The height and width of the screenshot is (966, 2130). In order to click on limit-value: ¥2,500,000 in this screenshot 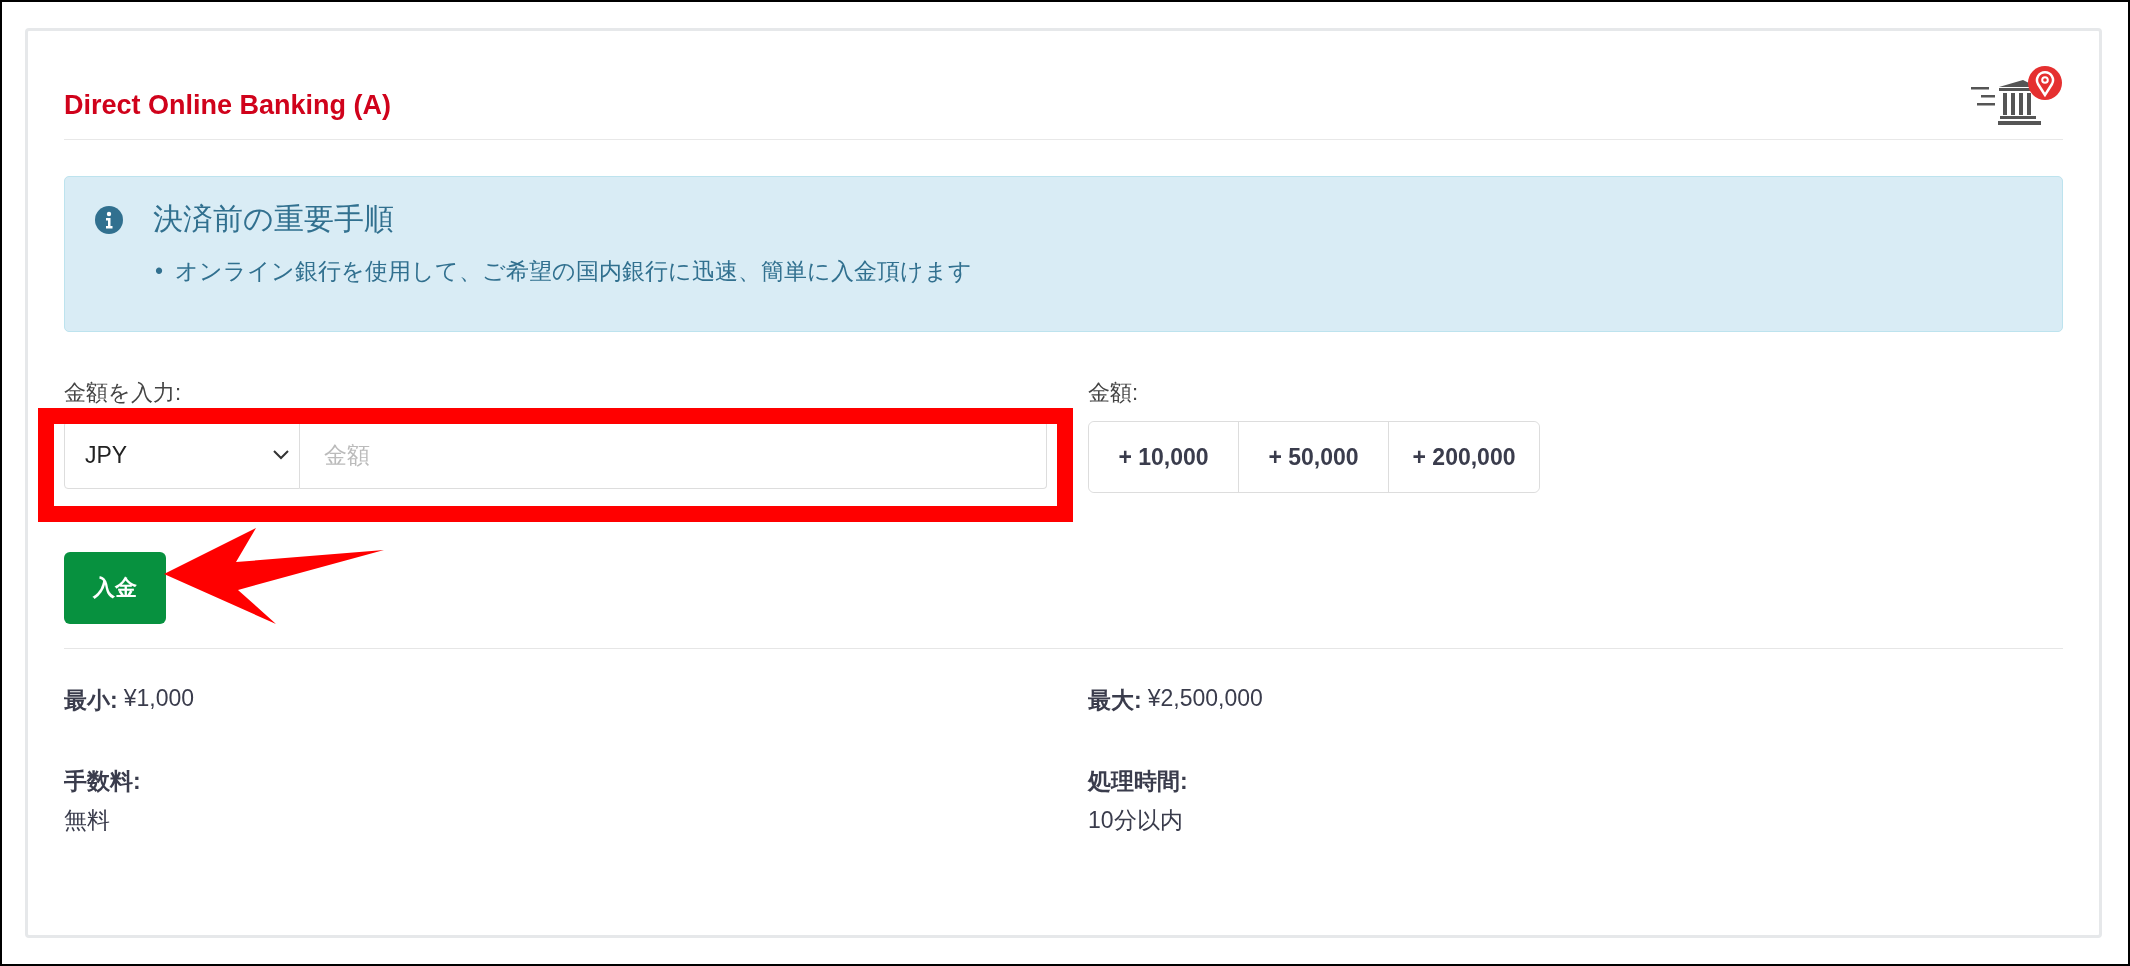, I will do `click(1205, 699)`.